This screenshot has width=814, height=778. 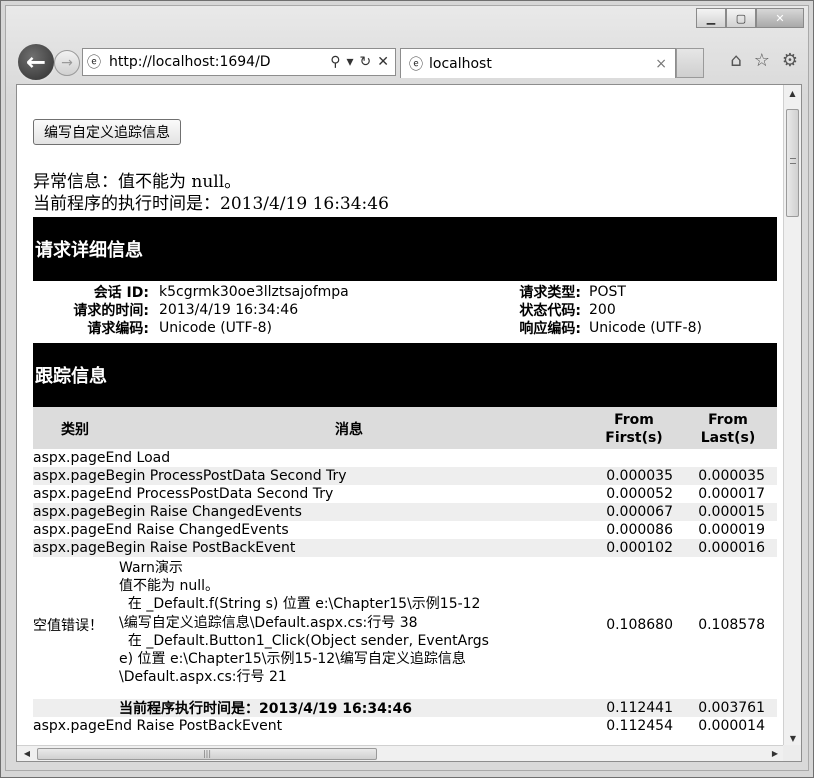 What do you see at coordinates (383, 62) in the screenshot?
I see `stop-icon: ✕` at bounding box center [383, 62].